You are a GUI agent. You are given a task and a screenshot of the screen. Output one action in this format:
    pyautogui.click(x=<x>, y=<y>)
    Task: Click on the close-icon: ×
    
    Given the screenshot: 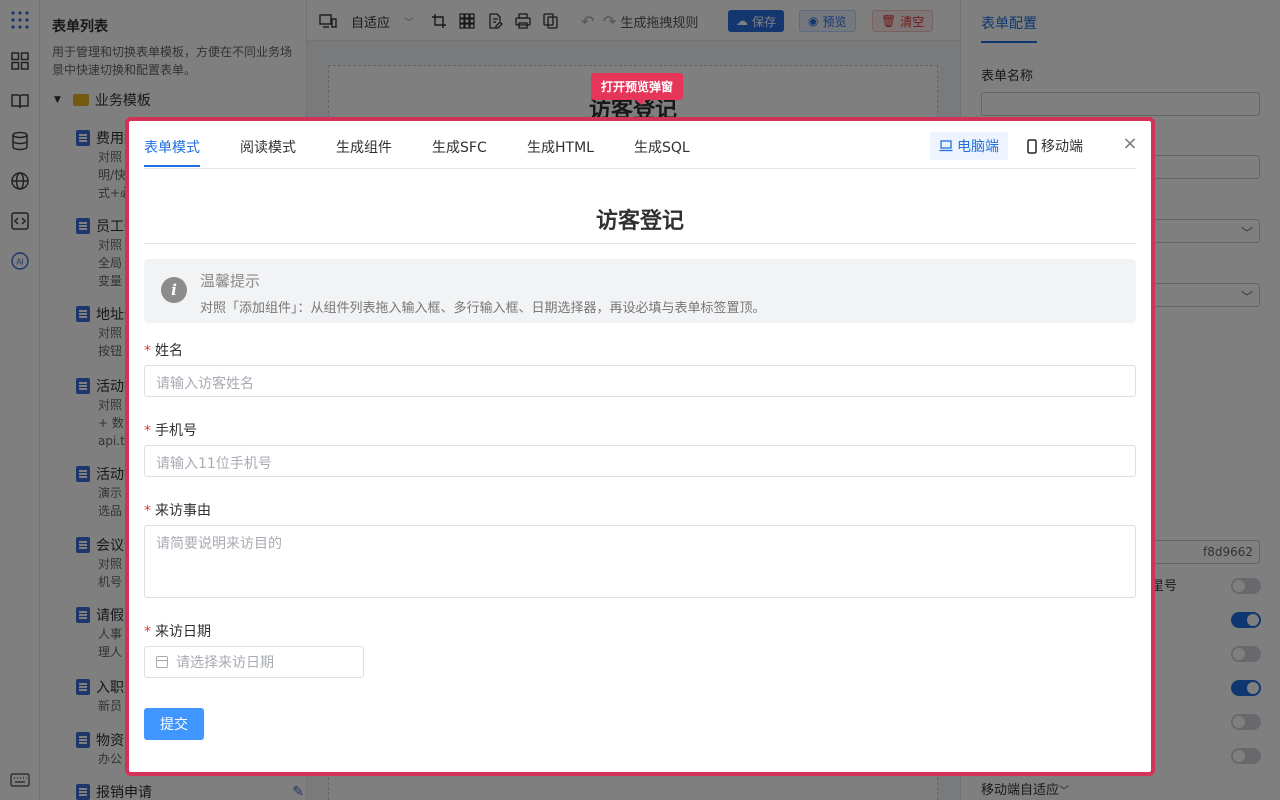 What is the action you would take?
    pyautogui.click(x=1130, y=144)
    